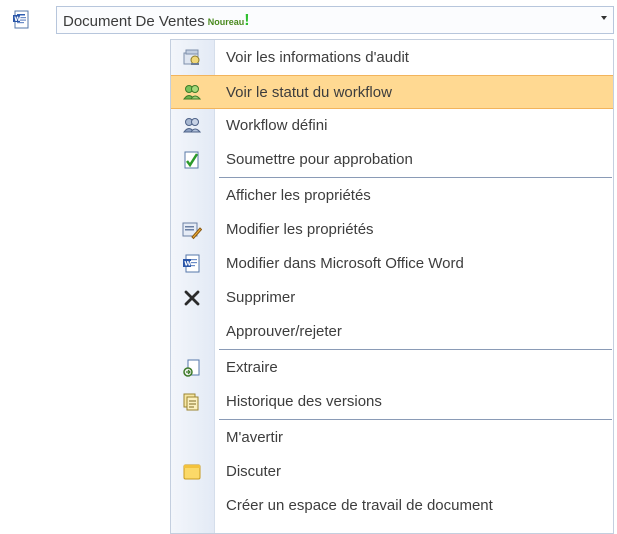 The image size is (617, 534). What do you see at coordinates (254, 471) in the screenshot?
I see `menu-item-label: Discuter` at bounding box center [254, 471].